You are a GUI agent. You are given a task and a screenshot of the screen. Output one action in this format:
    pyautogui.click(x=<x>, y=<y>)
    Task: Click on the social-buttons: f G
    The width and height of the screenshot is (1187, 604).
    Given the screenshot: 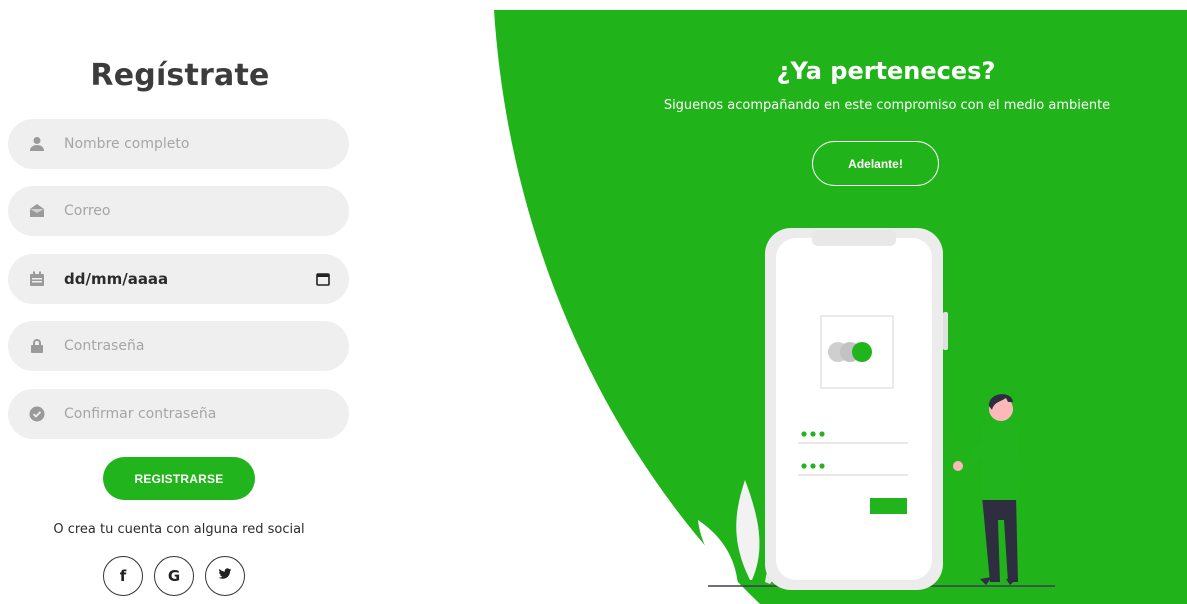 What is the action you would take?
    pyautogui.click(x=174, y=576)
    